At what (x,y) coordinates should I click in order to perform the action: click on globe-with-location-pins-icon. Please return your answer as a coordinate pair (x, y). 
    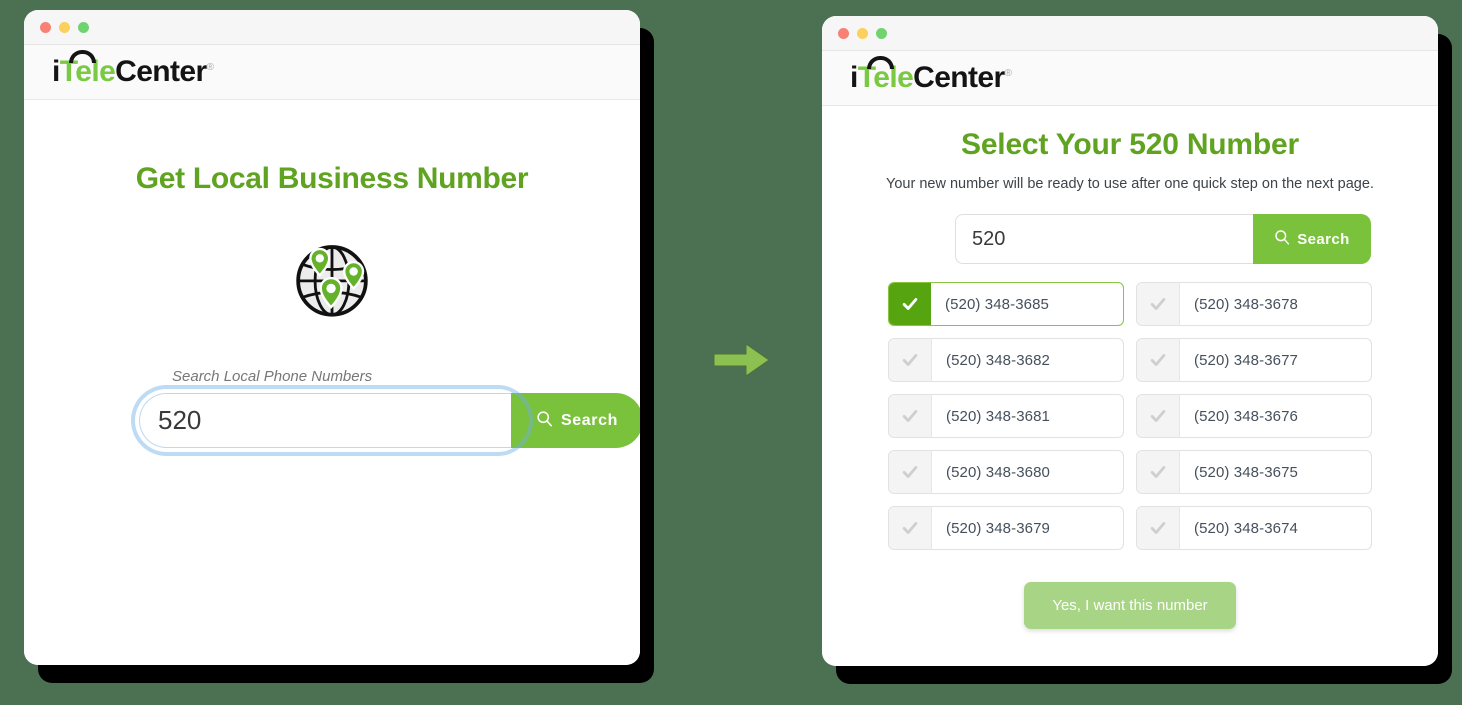
    Looking at the image, I should click on (332, 279).